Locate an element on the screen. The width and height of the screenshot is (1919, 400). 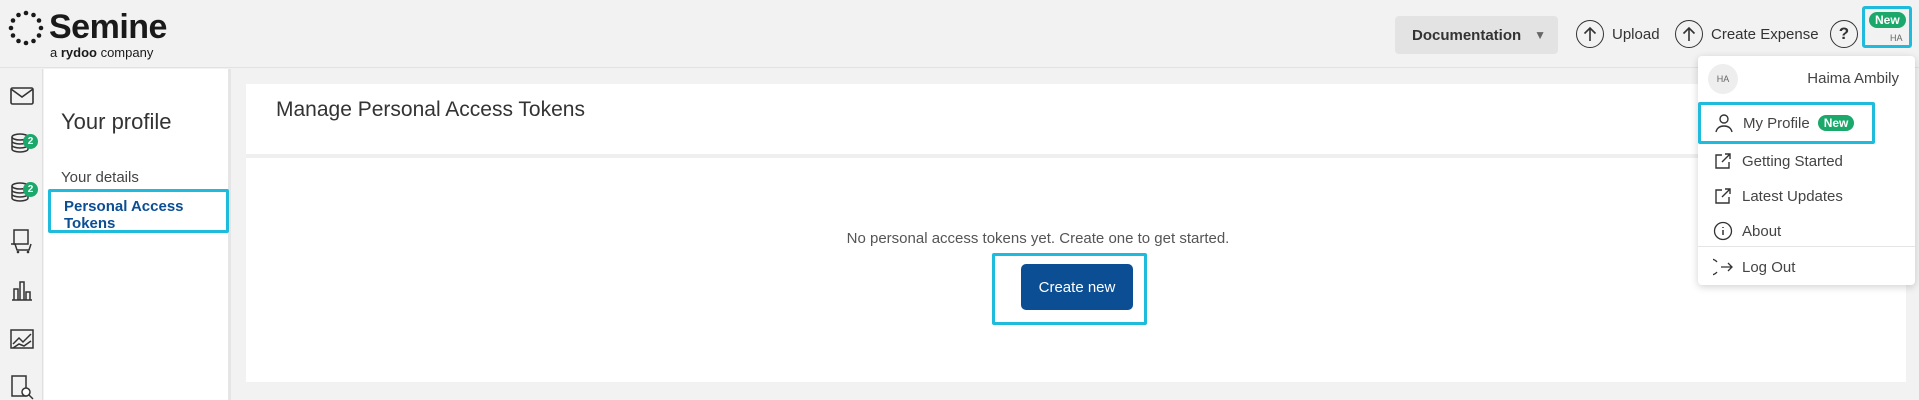
mail-icon is located at coordinates (22, 96).